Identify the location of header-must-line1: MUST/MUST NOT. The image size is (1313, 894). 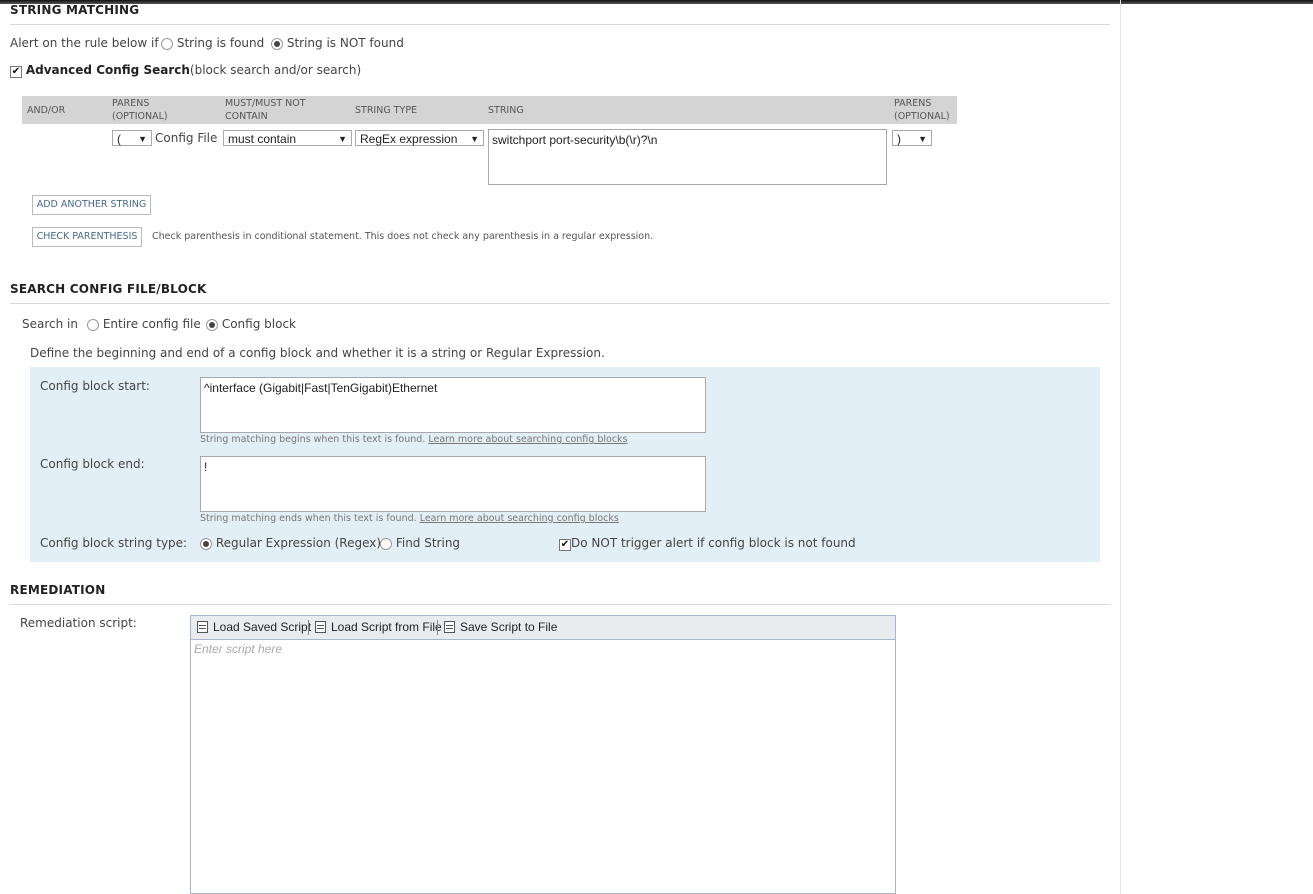
(265, 103).